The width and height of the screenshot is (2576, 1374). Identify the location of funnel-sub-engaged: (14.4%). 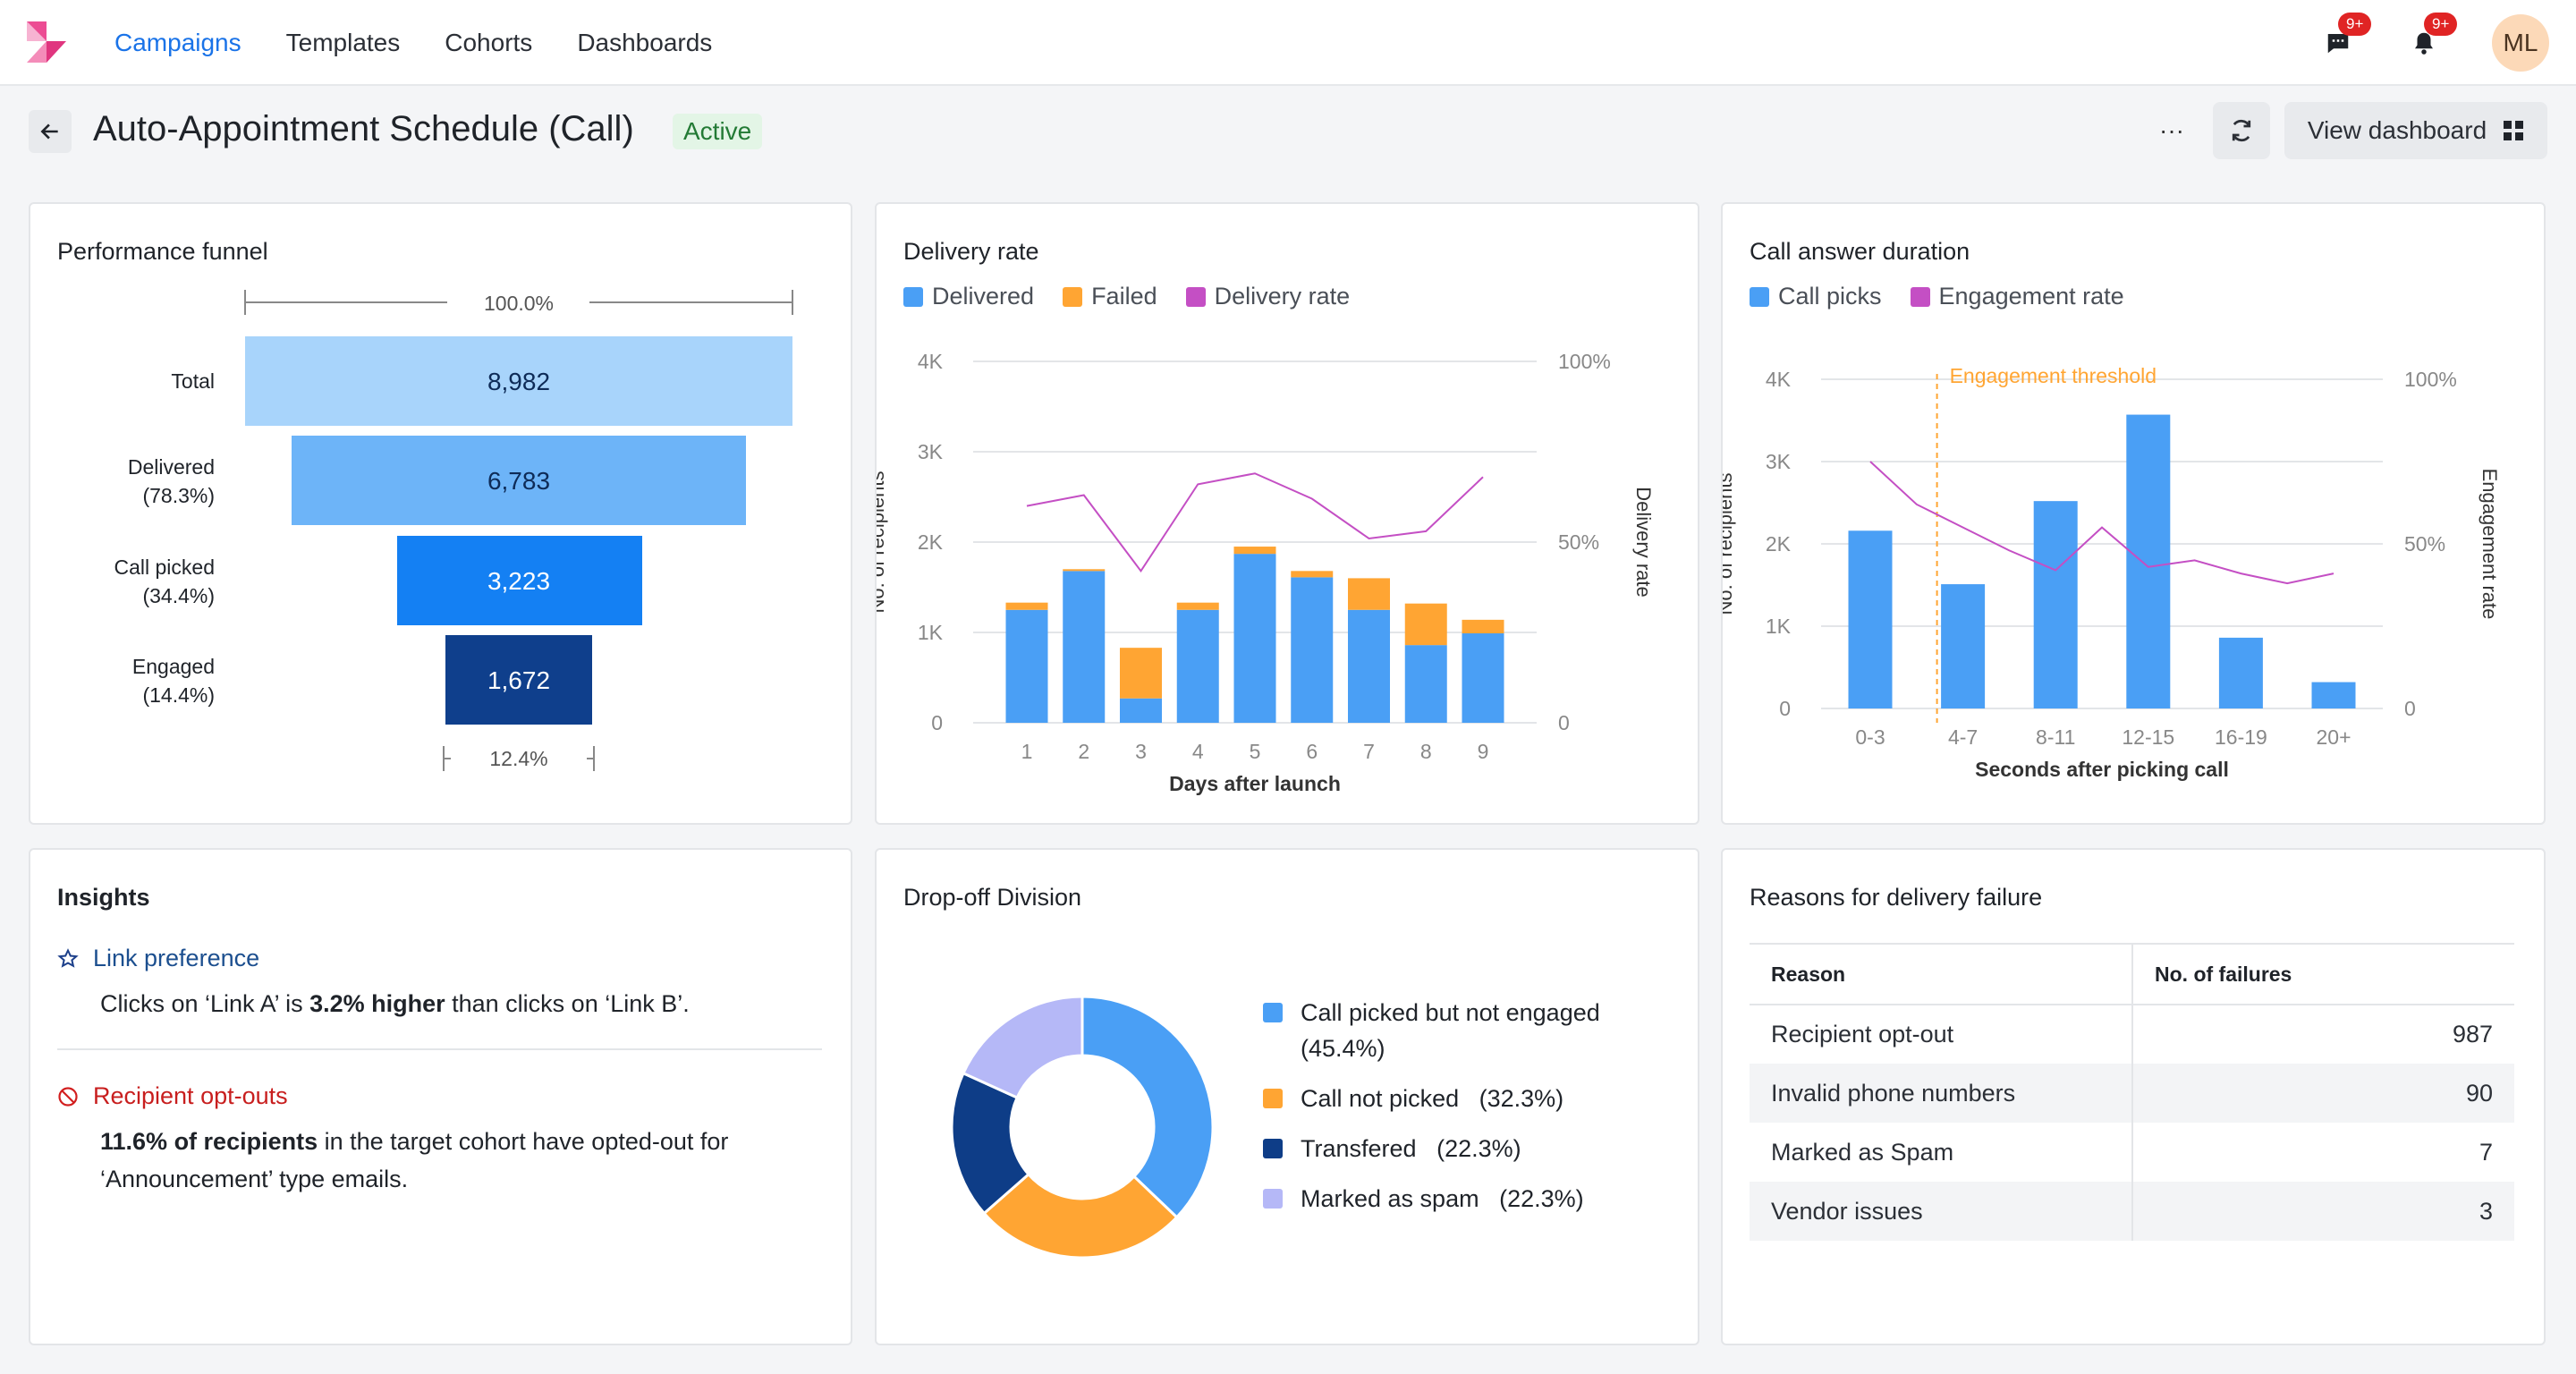
(178, 695).